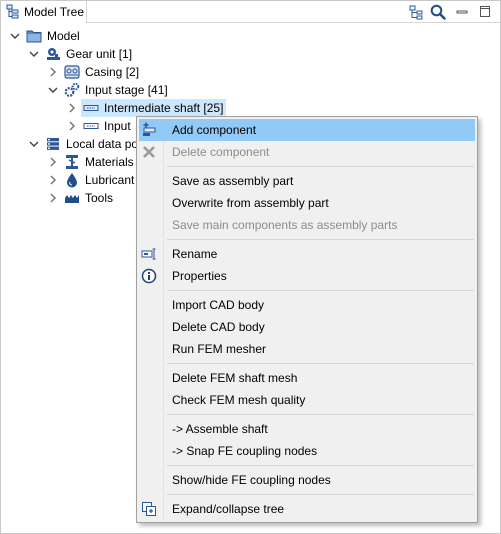 This screenshot has height=534, width=501. What do you see at coordinates (117, 126) in the screenshot?
I see `tree-label: Input` at bounding box center [117, 126].